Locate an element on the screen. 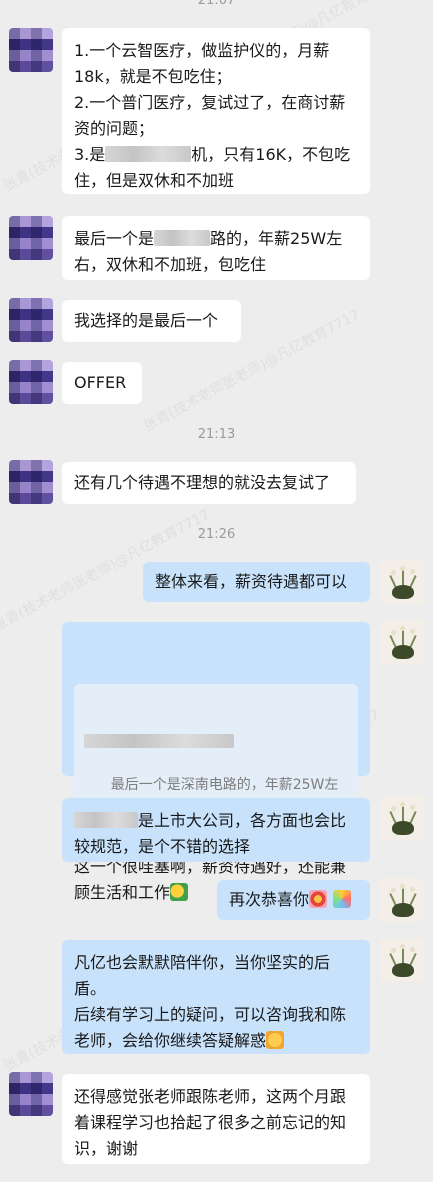 The image size is (433, 1182). message-bubble: 最后一个是 路的，年薪25W左 右，双休和不加班，包吃住 is located at coordinates (216, 248).